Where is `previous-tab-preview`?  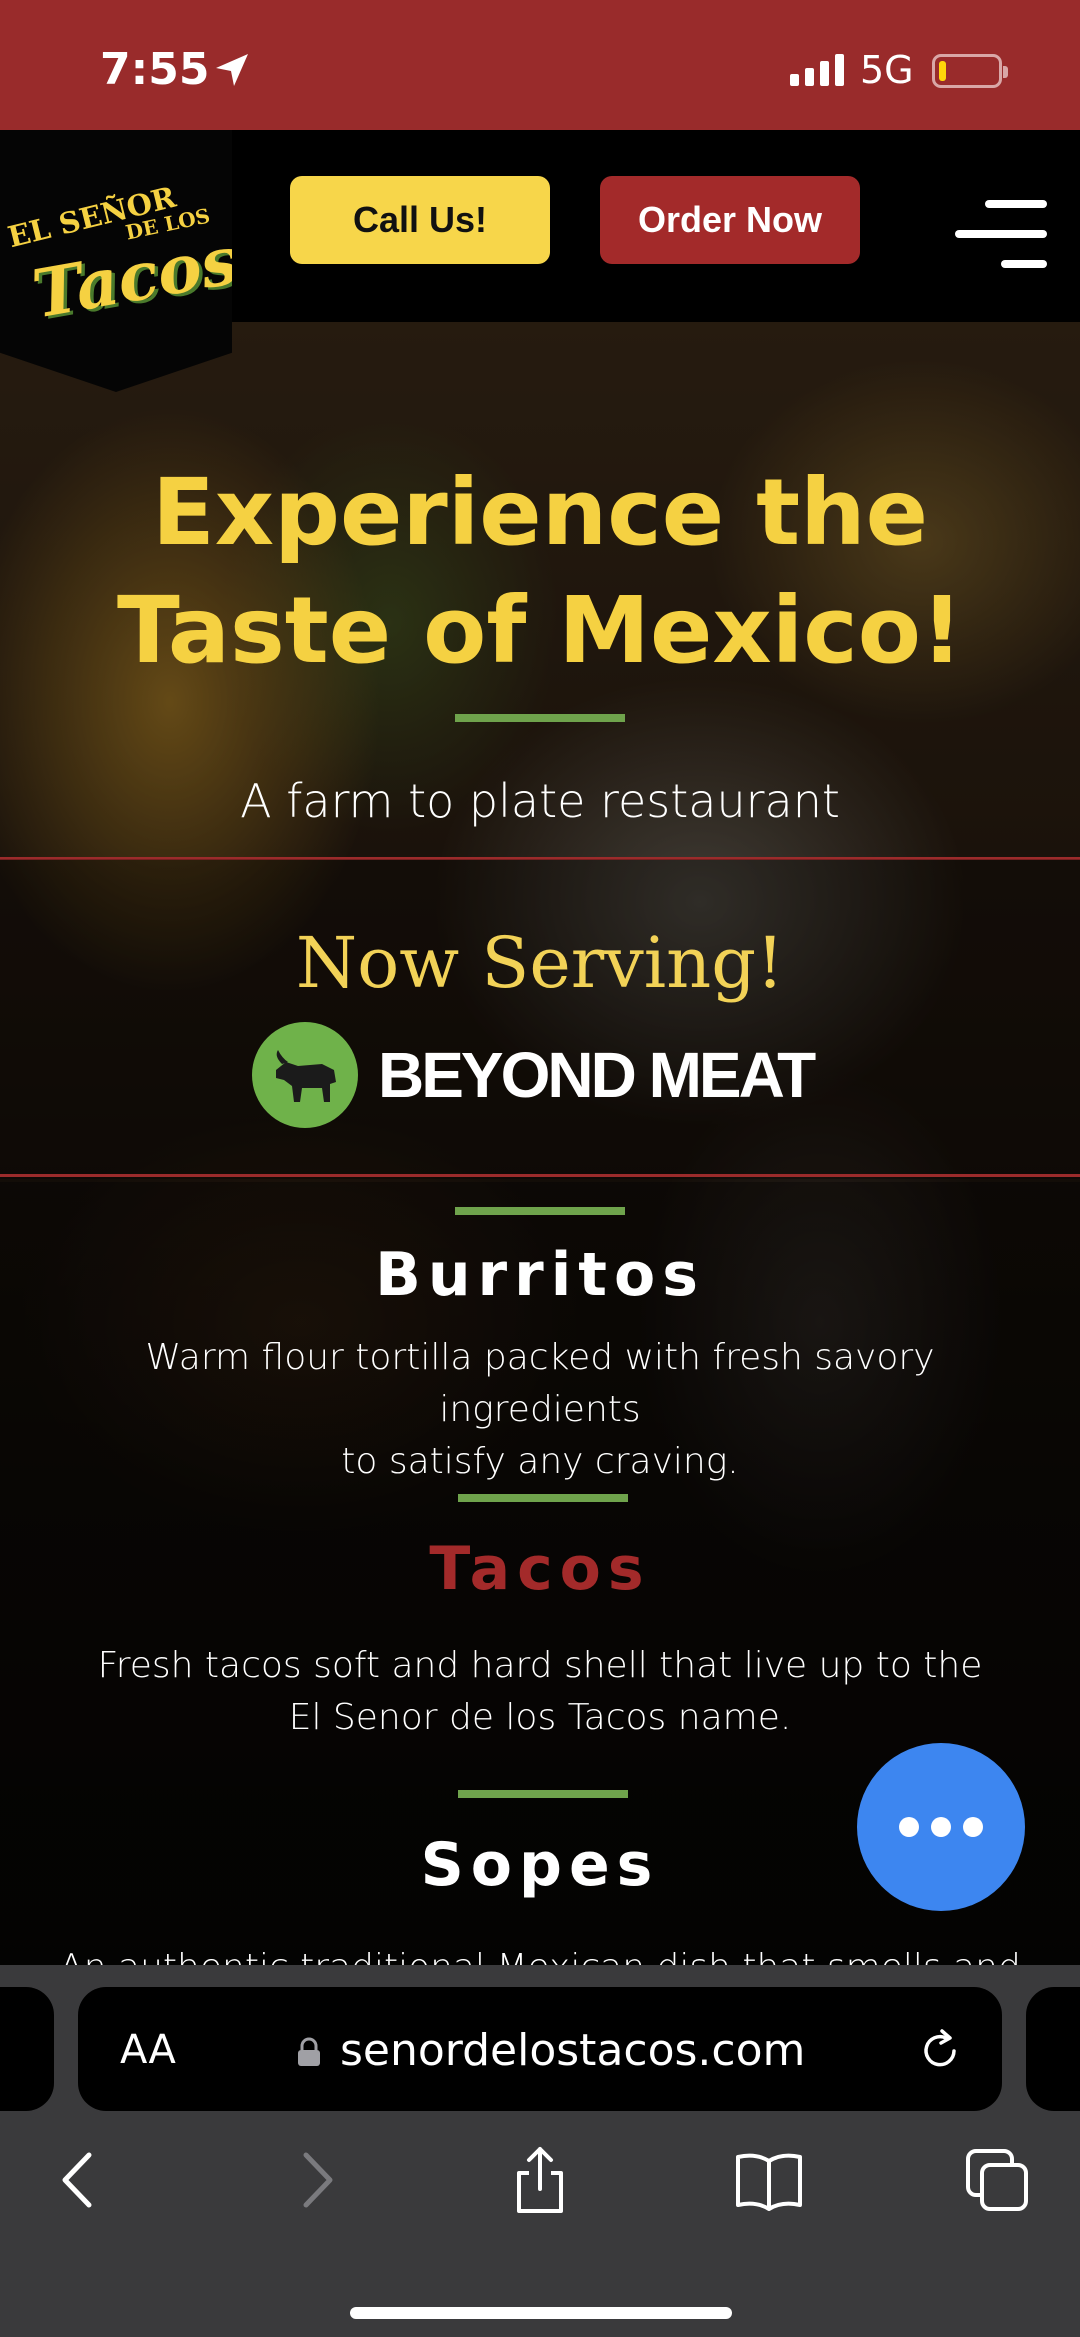 previous-tab-preview is located at coordinates (27, 2049).